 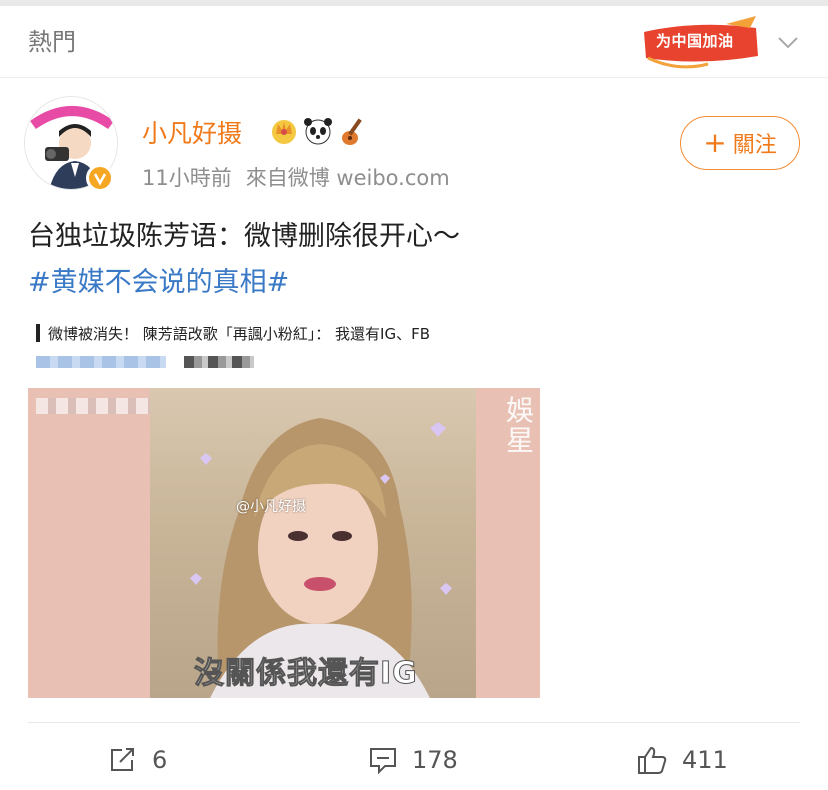 I want to click on post-time: 11小時前, so click(x=187, y=178).